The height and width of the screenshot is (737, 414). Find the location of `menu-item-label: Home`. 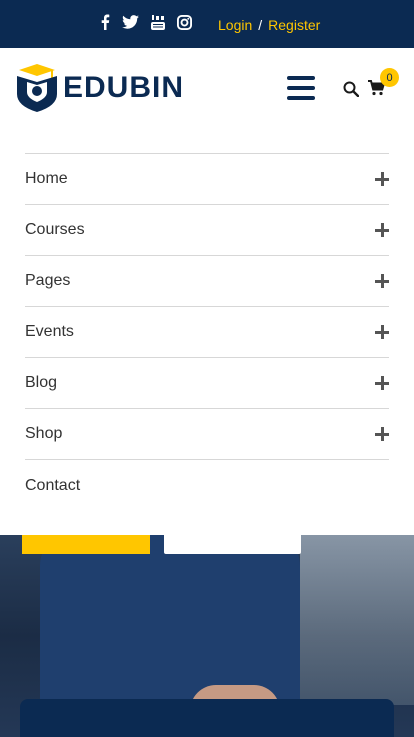

menu-item-label: Home is located at coordinates (46, 178).